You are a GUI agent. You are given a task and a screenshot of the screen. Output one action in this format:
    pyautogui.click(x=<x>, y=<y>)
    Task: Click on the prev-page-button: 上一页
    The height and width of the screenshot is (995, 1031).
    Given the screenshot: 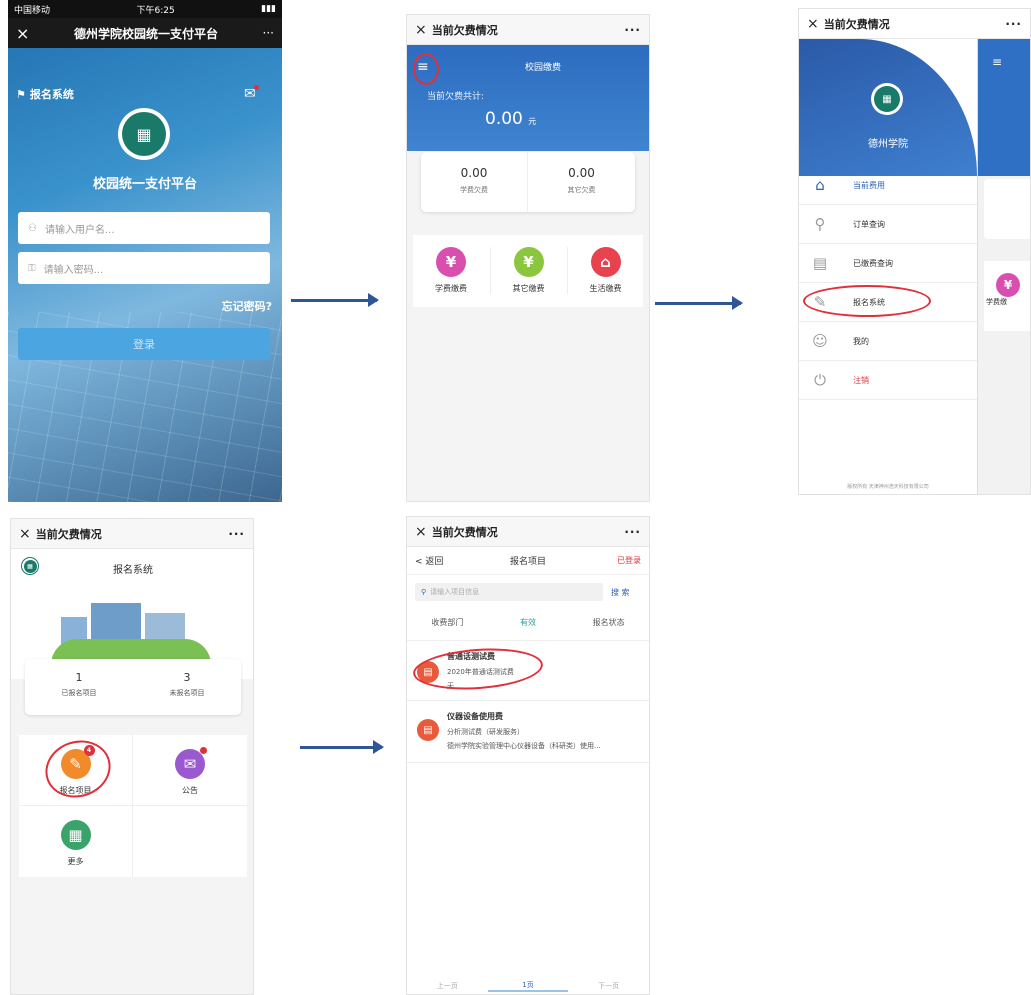 What is the action you would take?
    pyautogui.click(x=447, y=986)
    